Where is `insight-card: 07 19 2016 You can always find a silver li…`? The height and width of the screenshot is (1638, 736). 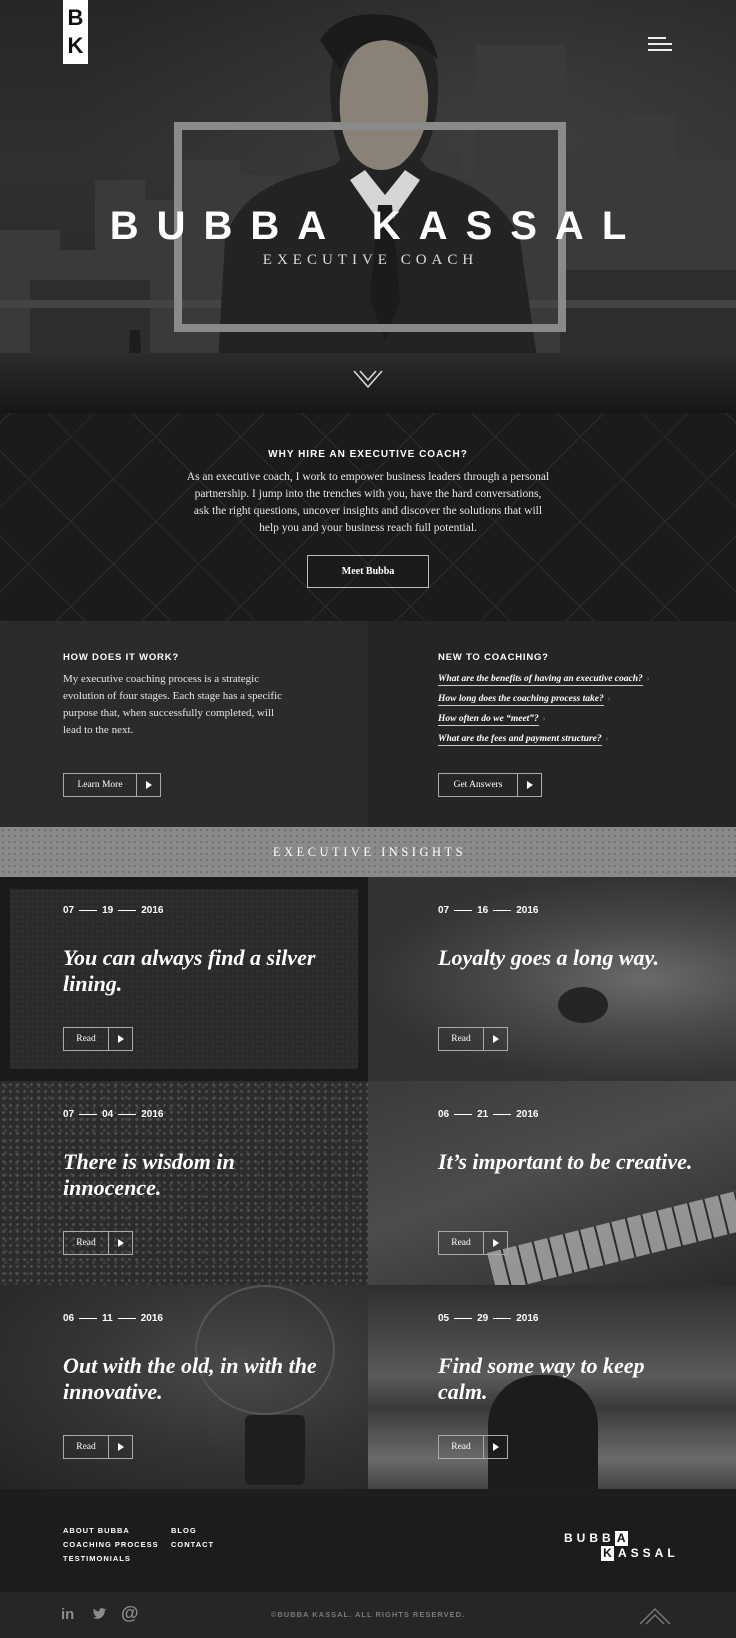 insight-card: 07 19 2016 You can always find a silver li… is located at coordinates (184, 979).